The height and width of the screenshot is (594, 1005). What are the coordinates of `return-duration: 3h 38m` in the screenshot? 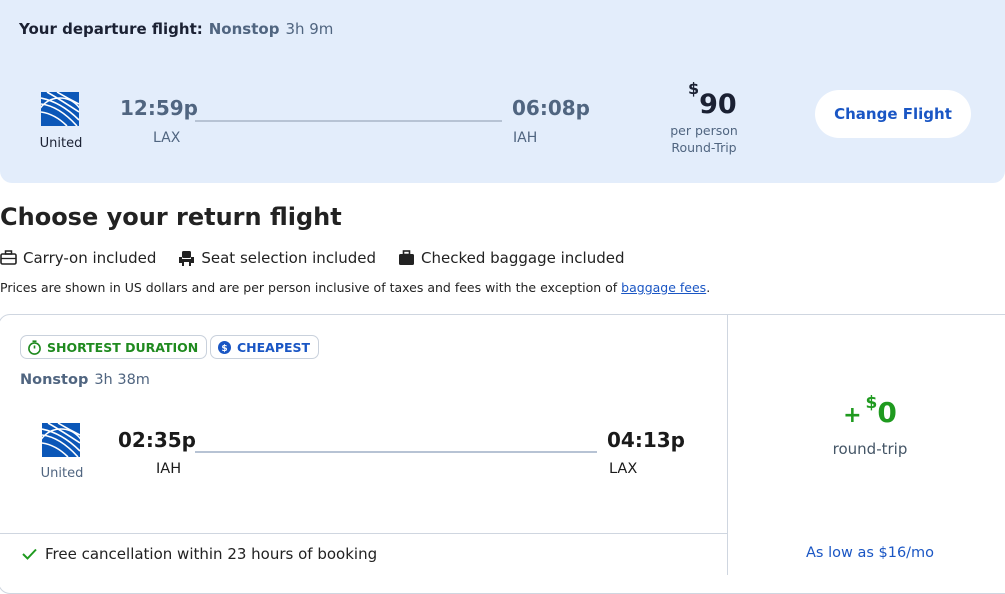 It's located at (122, 380).